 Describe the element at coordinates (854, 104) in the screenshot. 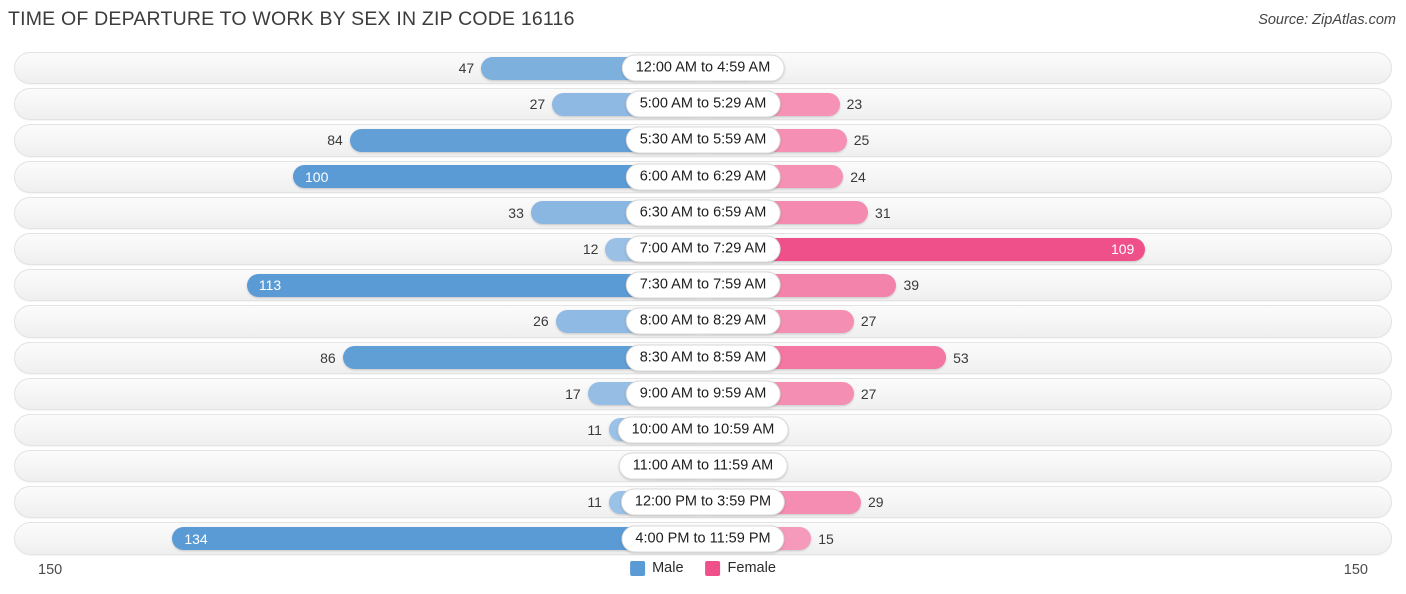

I see `female-value-label: 23` at that location.